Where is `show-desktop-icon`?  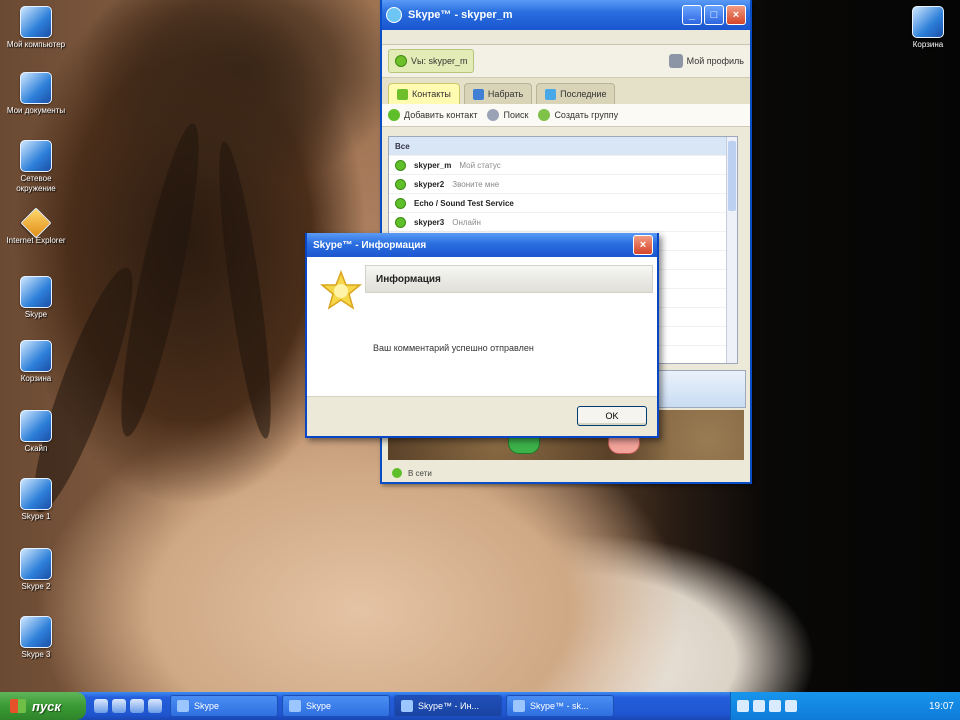 show-desktop-icon is located at coordinates (101, 706).